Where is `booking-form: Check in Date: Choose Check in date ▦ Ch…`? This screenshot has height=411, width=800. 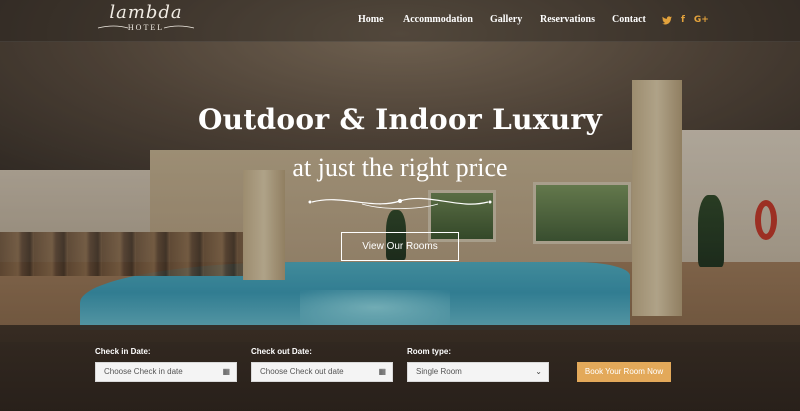
booking-form: Check in Date: Choose Check in date ▦ Ch… is located at coordinates (400, 370).